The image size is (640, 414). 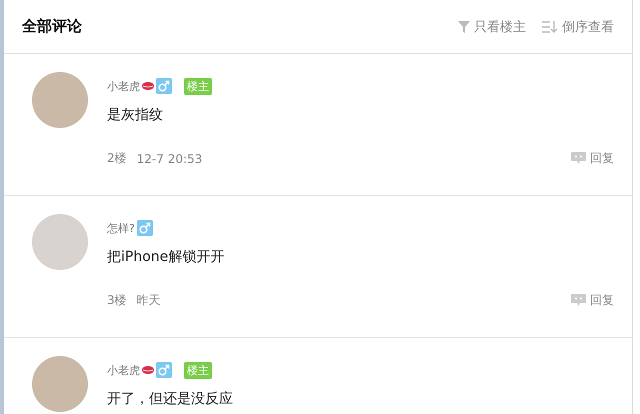 What do you see at coordinates (117, 158) in the screenshot?
I see `floor-number: 2楼` at bounding box center [117, 158].